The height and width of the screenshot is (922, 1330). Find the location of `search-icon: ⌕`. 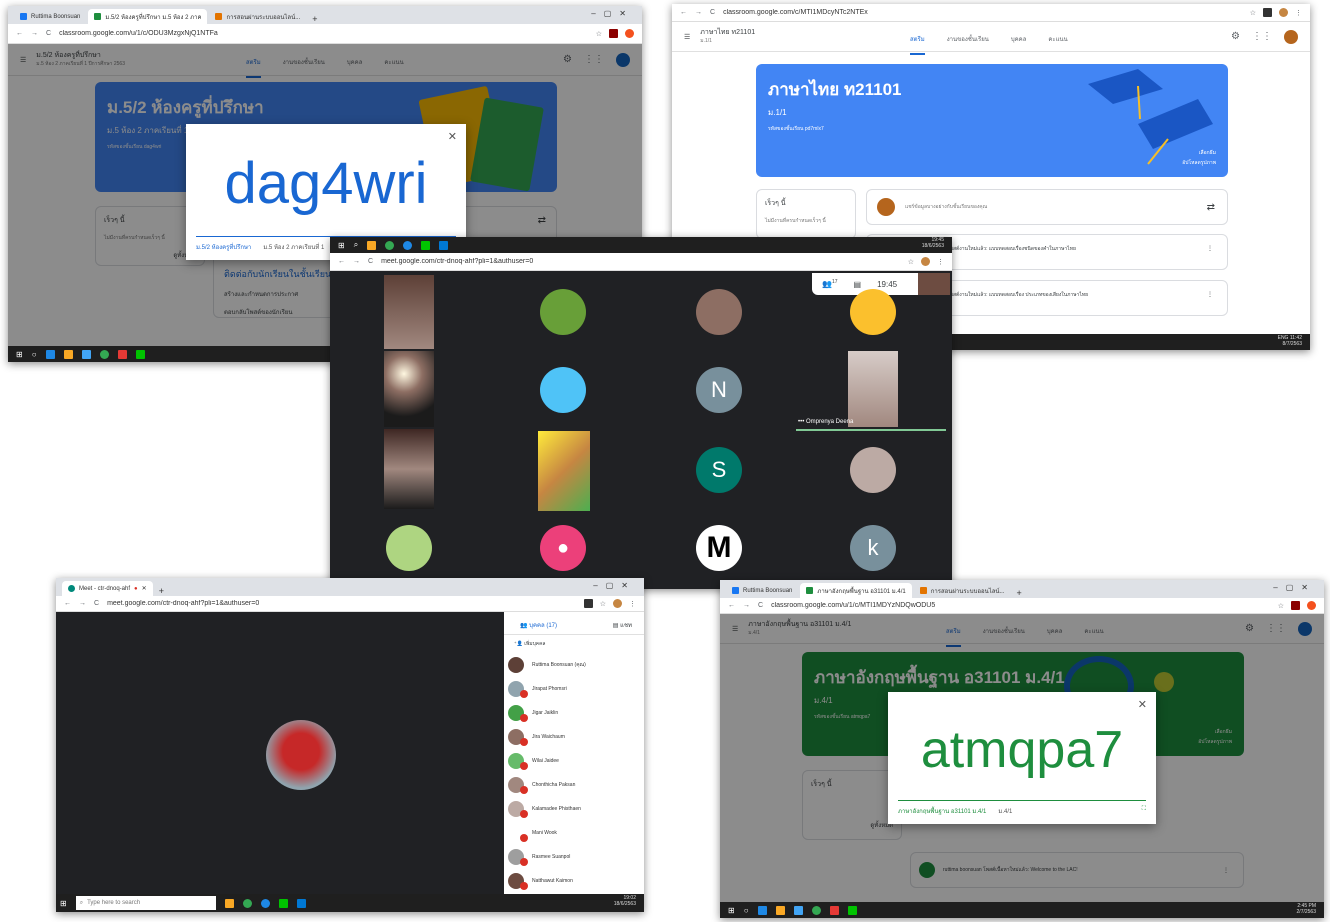

search-icon: ⌕ is located at coordinates (356, 245).